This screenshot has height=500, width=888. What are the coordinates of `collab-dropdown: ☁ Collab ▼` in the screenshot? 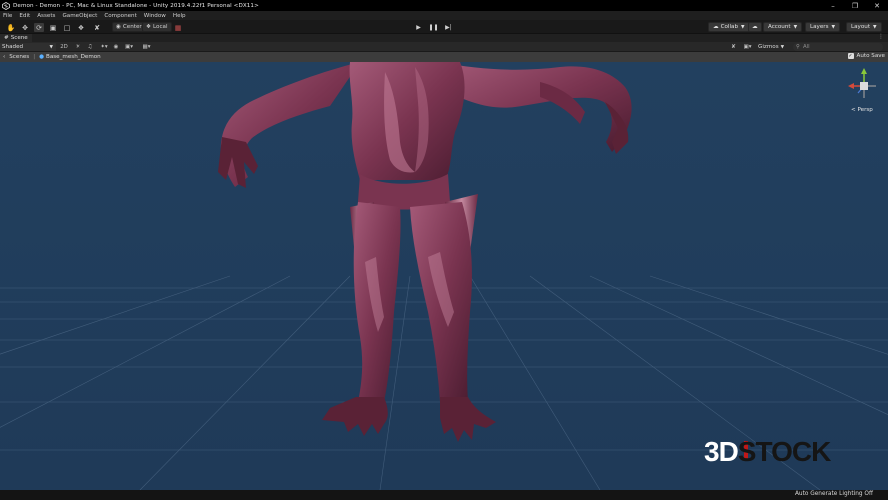 It's located at (729, 27).